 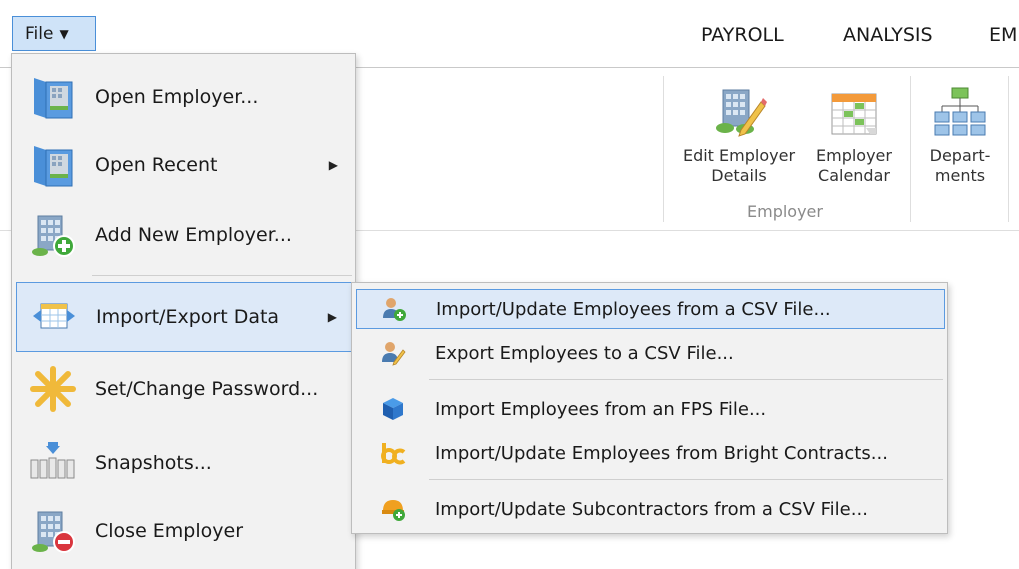 I want to click on menu-item-close-employer: Close Employer, so click(x=184, y=531).